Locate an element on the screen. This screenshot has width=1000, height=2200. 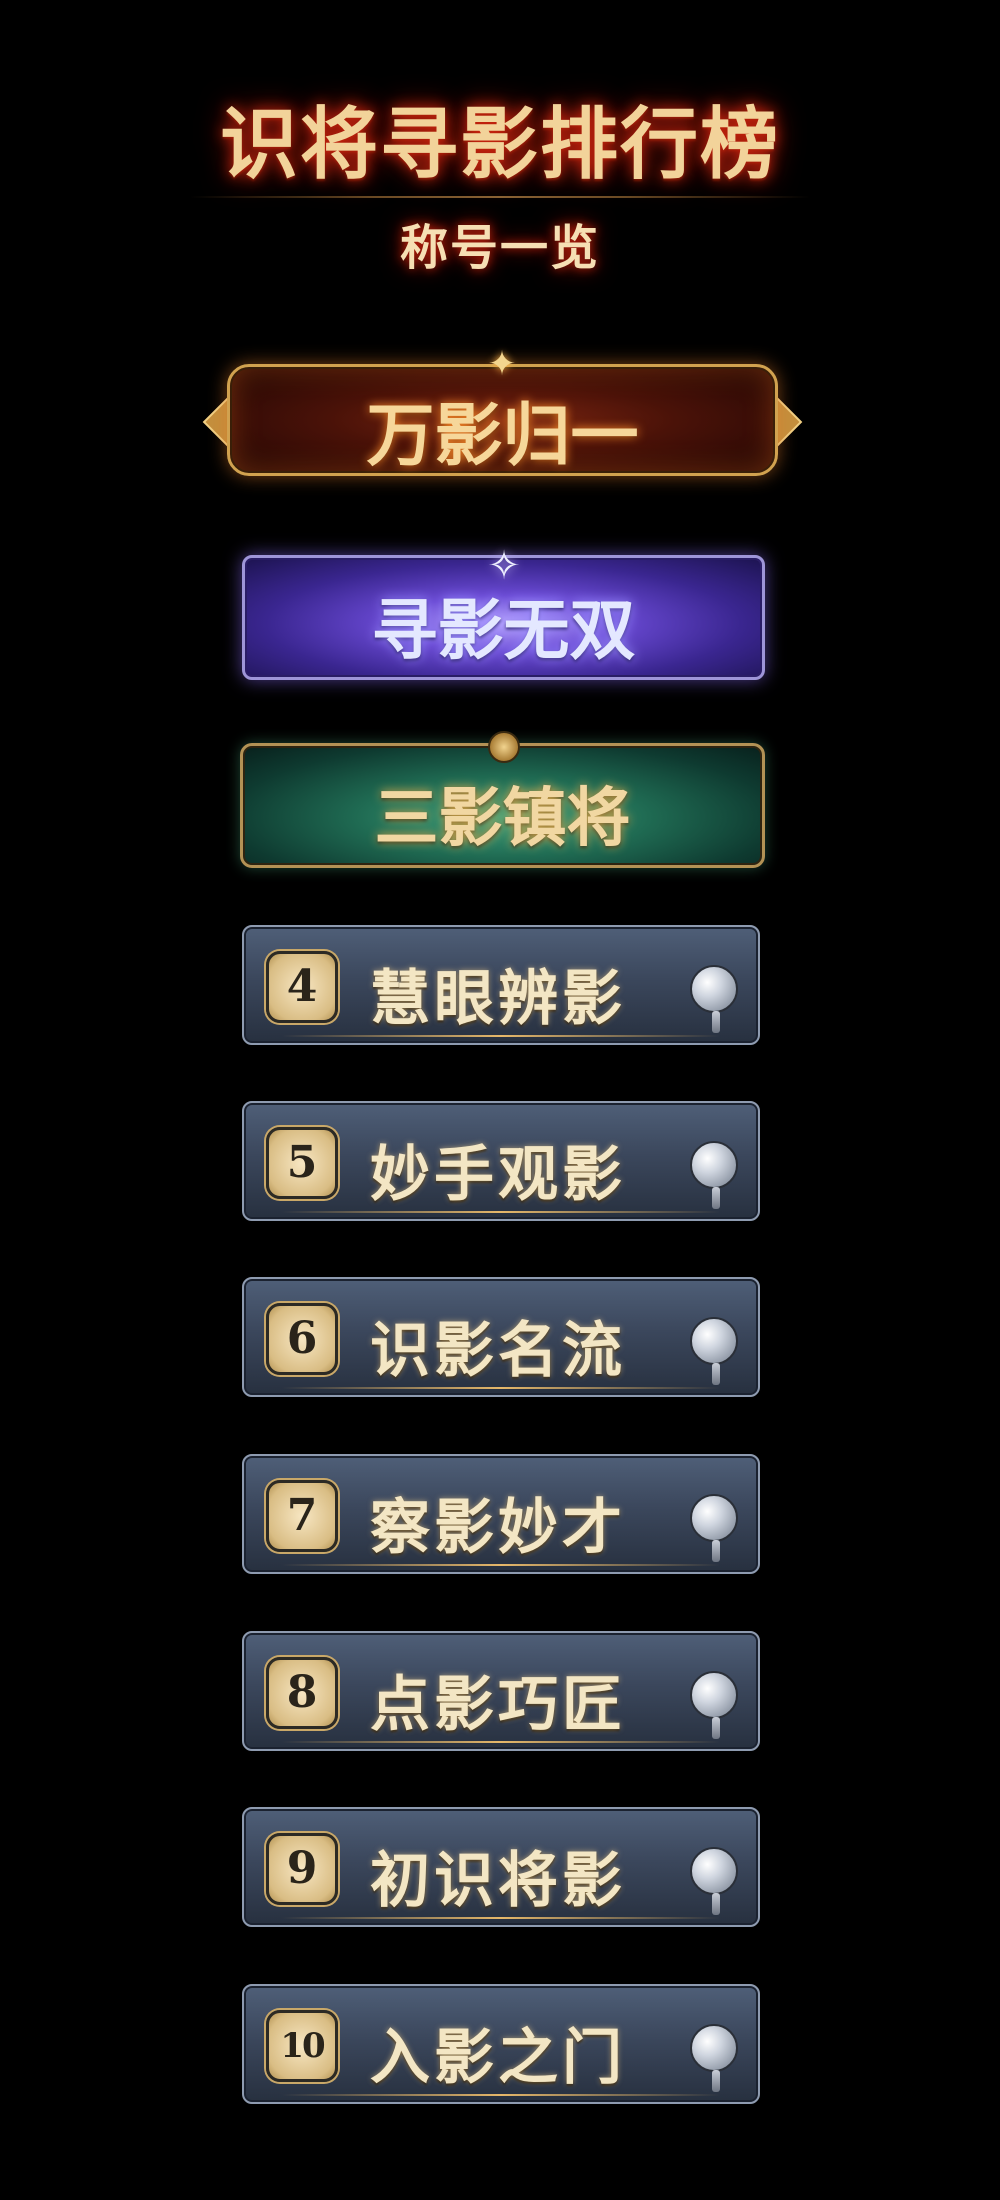
rank-number: 8 is located at coordinates (302, 1692).